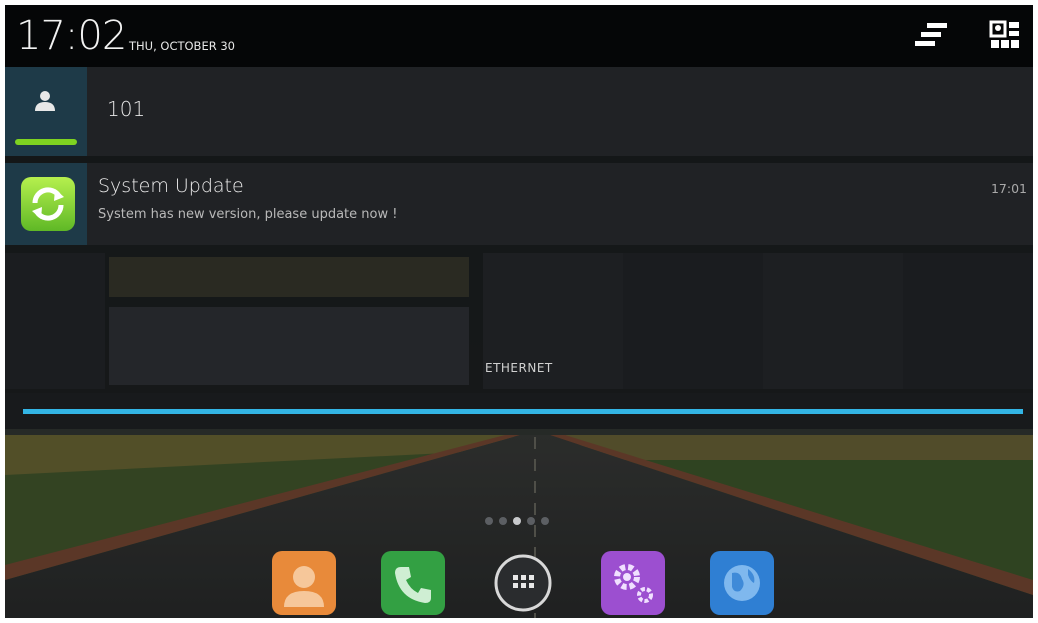 The width and height of the screenshot is (1038, 623). I want to click on progress-fill, so click(523, 411).